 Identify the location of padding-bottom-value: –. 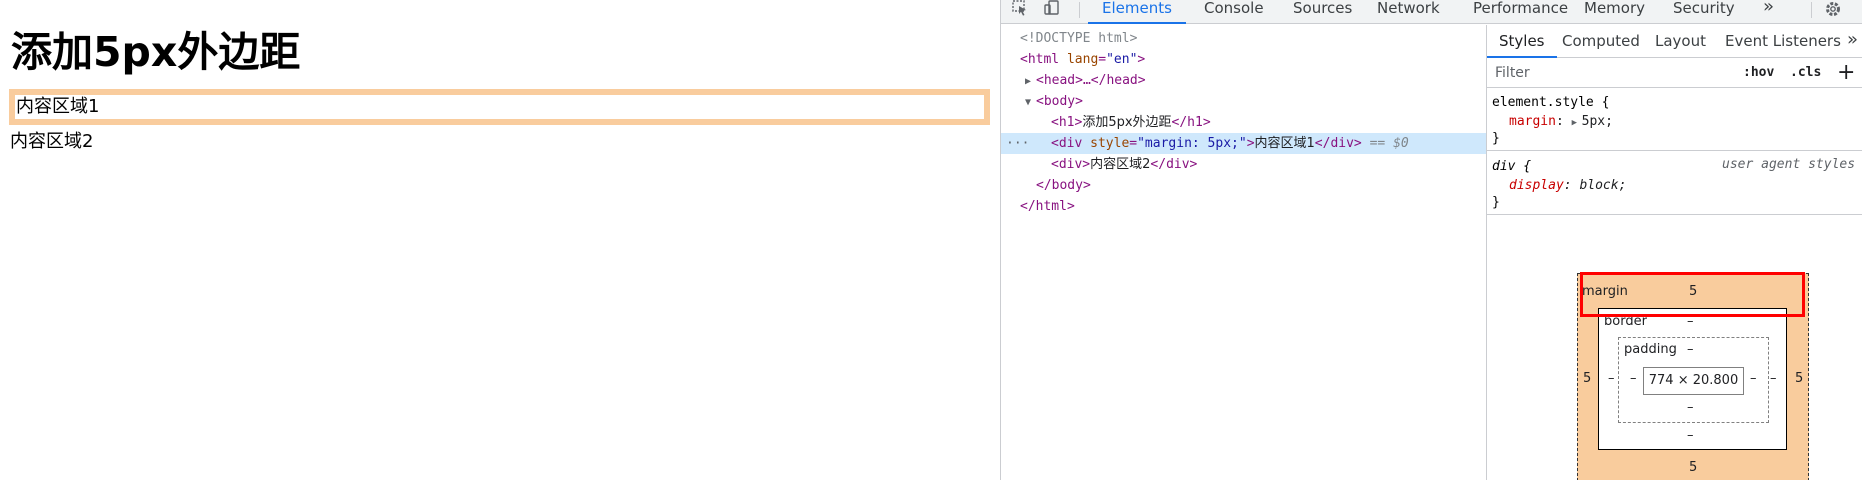
(1690, 407).